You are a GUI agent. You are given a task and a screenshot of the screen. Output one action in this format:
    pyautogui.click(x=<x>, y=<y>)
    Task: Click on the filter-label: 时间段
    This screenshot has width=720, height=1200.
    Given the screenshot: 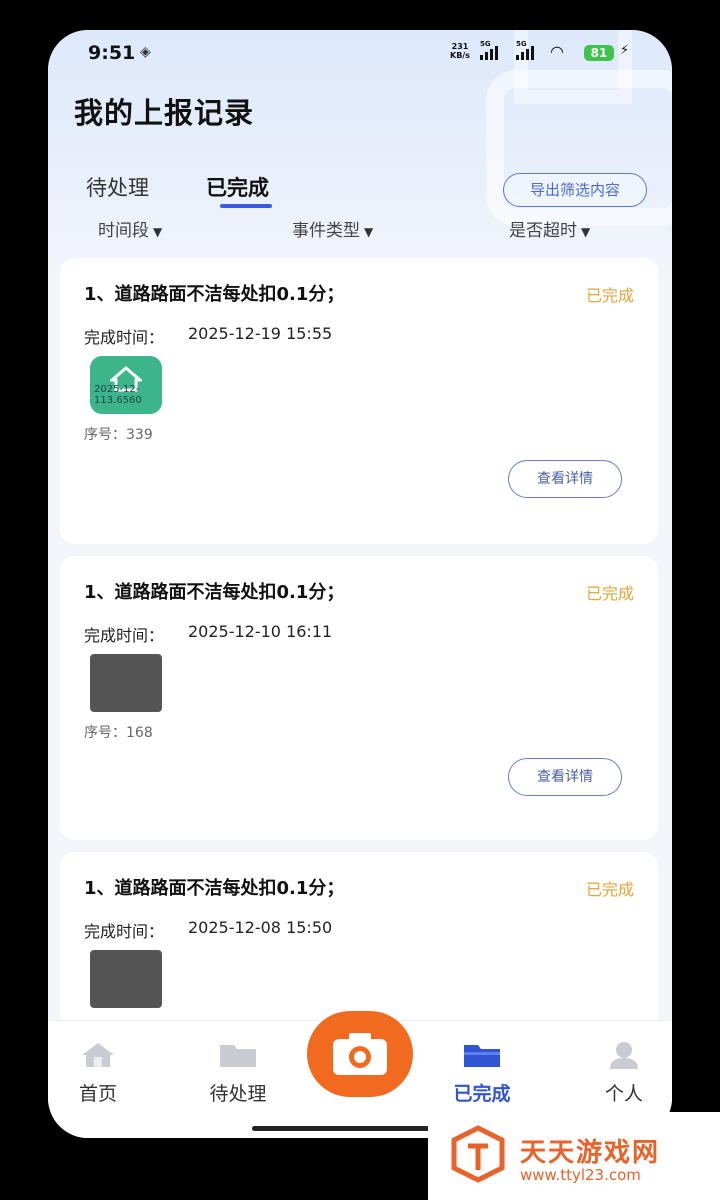 What is the action you would take?
    pyautogui.click(x=123, y=231)
    